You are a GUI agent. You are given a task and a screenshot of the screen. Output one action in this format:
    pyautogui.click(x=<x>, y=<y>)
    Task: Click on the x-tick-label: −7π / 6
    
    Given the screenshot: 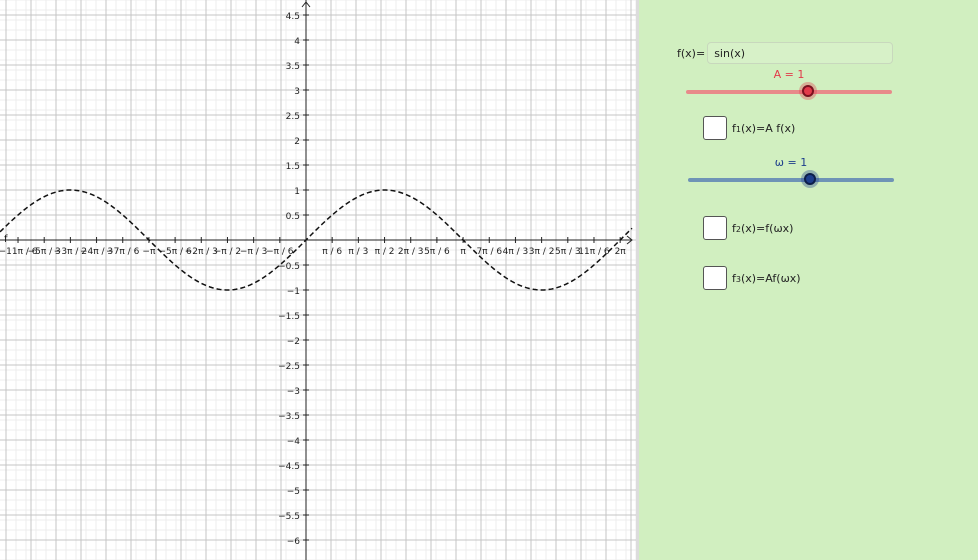 What is the action you would take?
    pyautogui.click(x=122, y=252)
    